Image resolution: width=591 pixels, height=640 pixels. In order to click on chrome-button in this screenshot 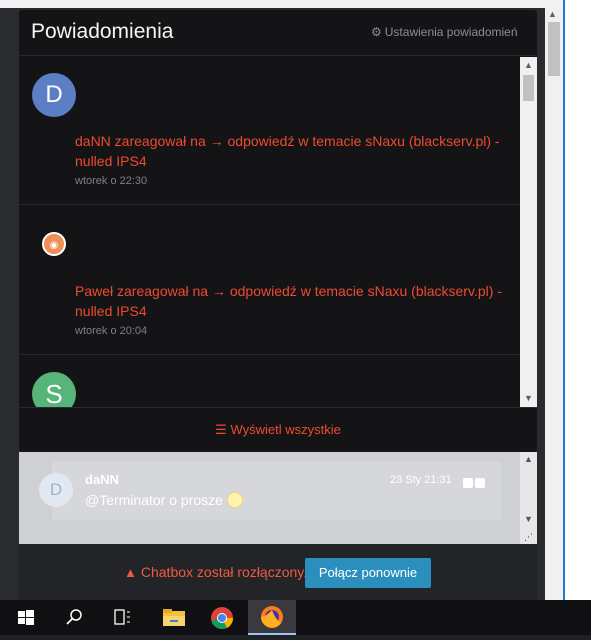, I will do `click(222, 617)`.